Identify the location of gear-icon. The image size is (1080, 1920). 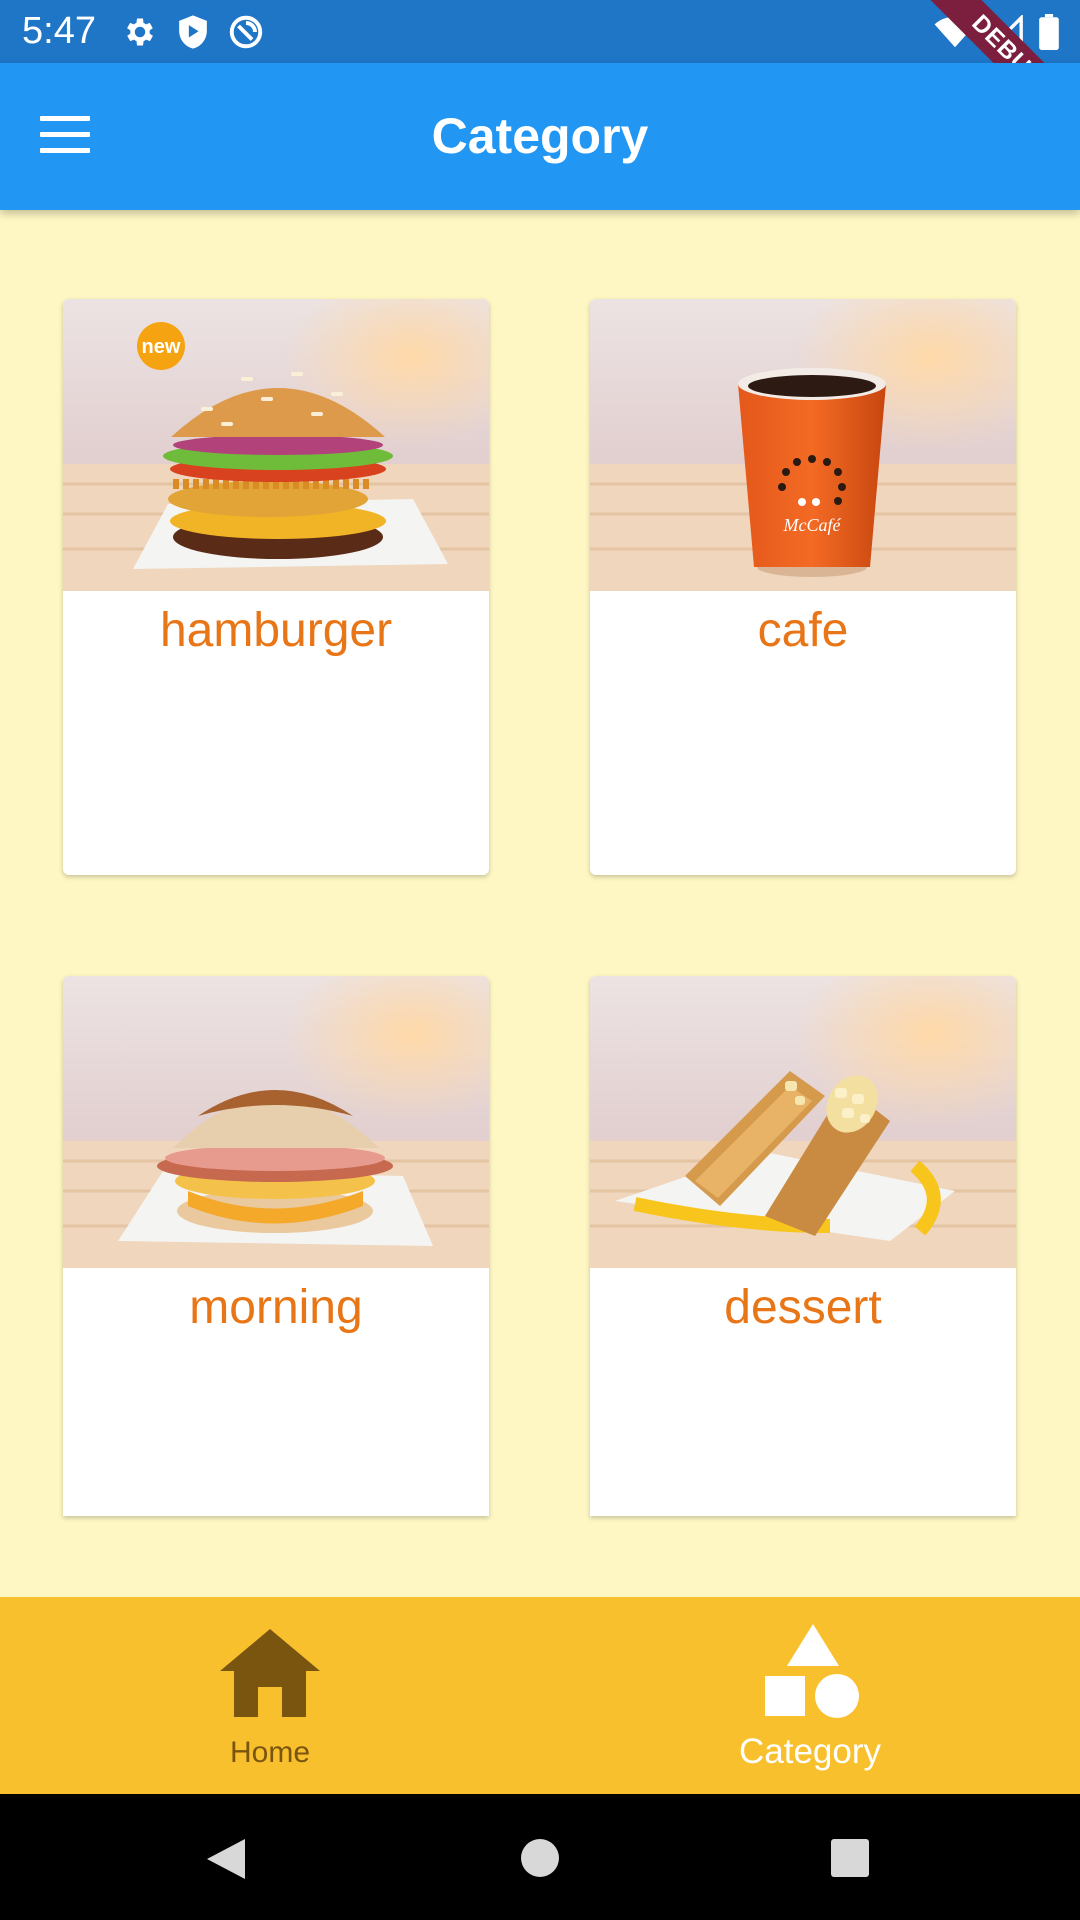
(140, 32).